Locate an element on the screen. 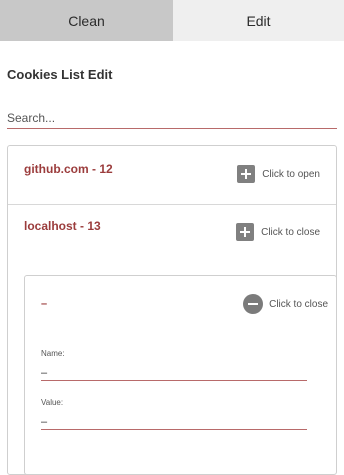  divider is located at coordinates (172, 204).